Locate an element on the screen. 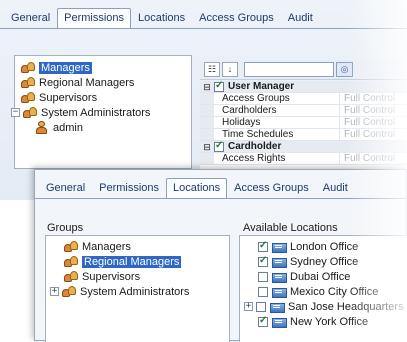 This screenshot has width=407, height=342. grid-search-input is located at coordinates (289, 69).